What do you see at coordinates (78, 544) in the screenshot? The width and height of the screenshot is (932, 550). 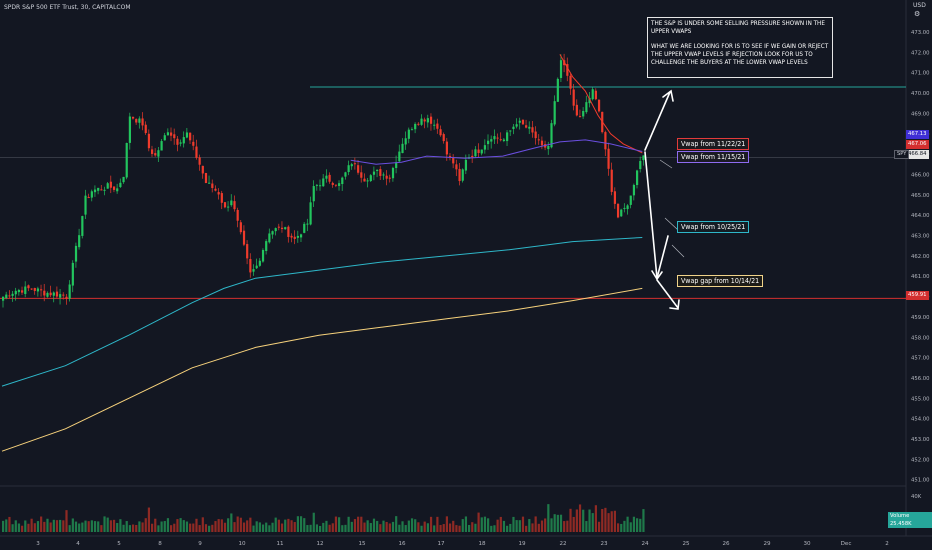 I see `x-tick-label: 4` at bounding box center [78, 544].